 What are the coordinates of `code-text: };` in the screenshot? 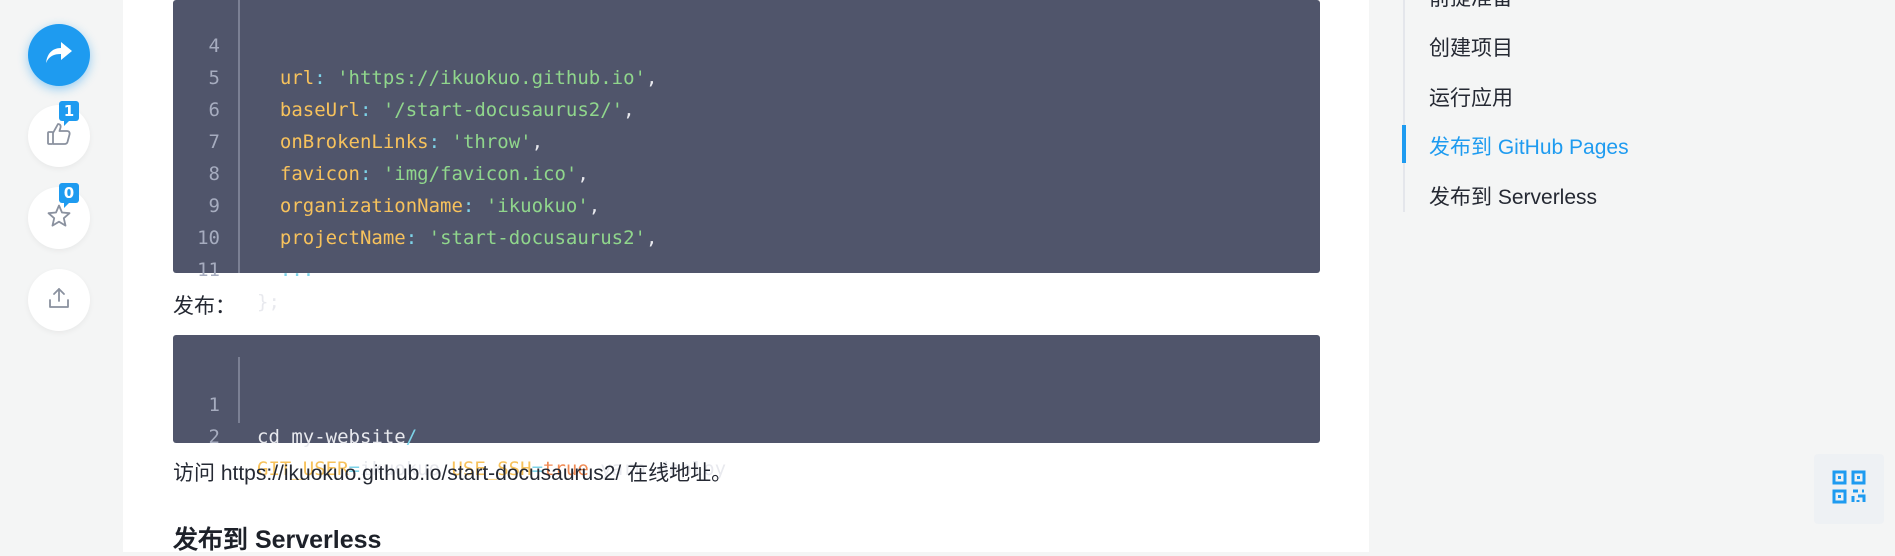 It's located at (268, 302).